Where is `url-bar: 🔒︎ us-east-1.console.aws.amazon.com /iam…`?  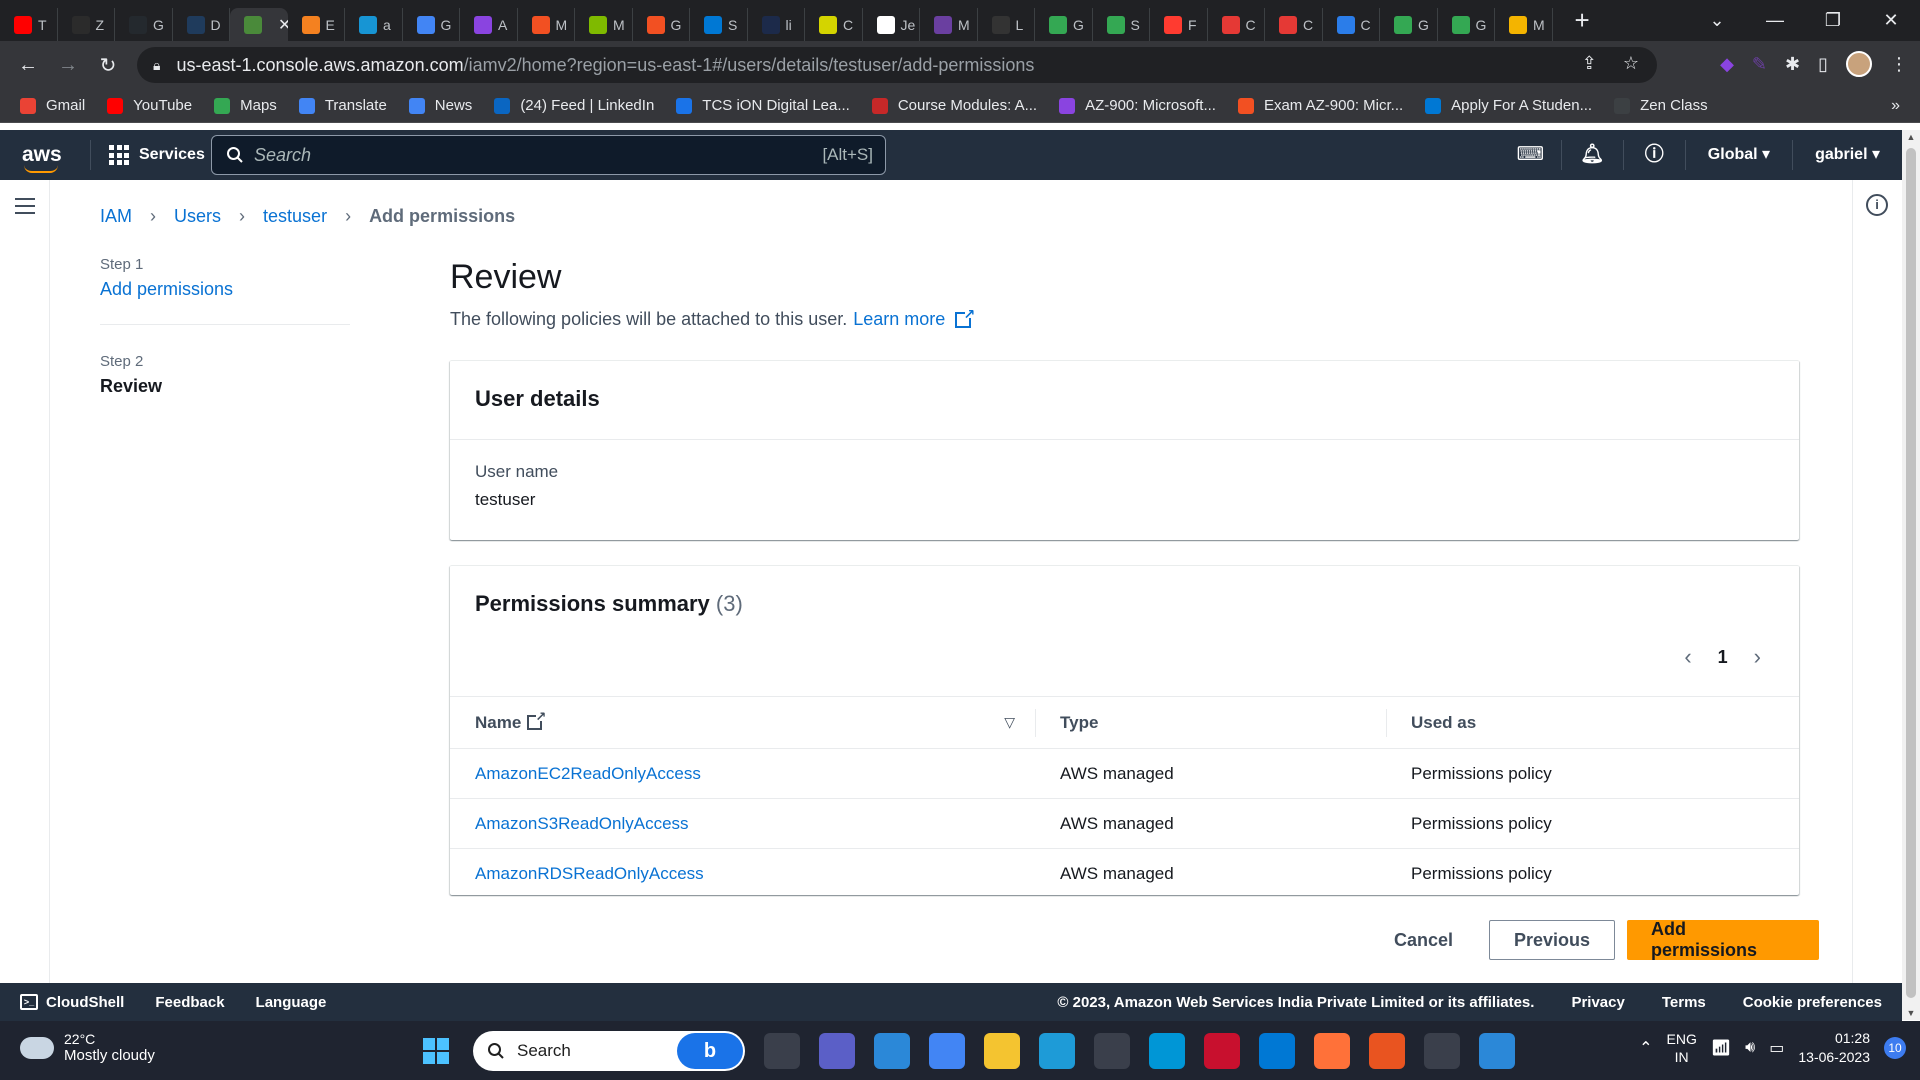
url-bar: 🔒︎ us-east-1.console.aws.amazon.com /iam… is located at coordinates (897, 65).